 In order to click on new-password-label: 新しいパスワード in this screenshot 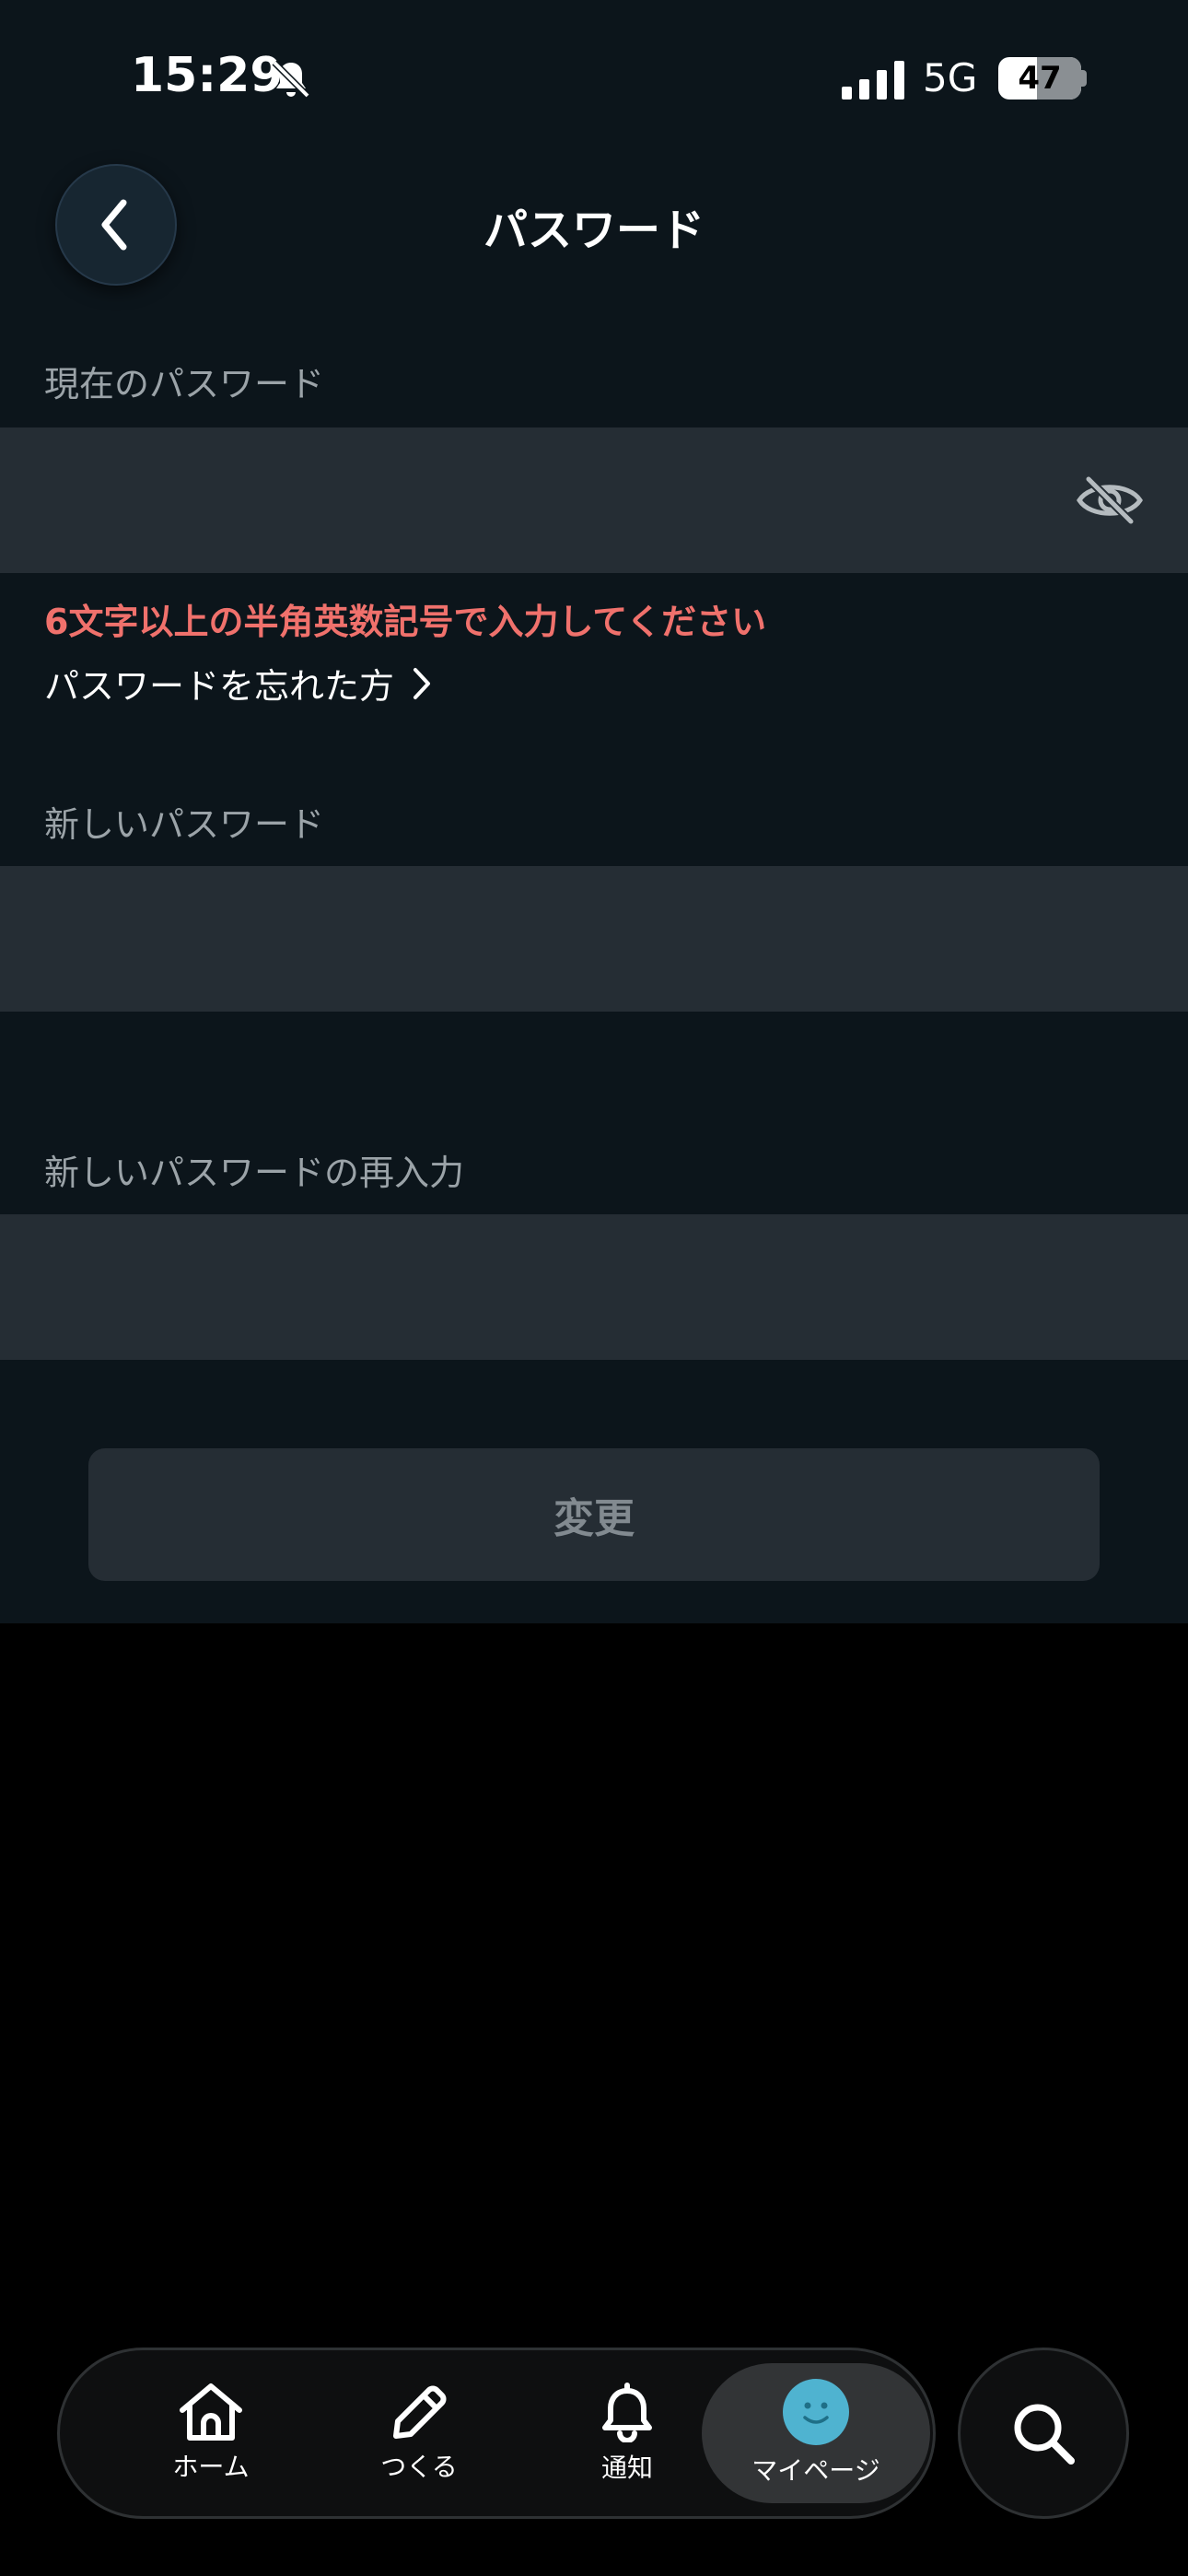, I will do `click(184, 824)`.